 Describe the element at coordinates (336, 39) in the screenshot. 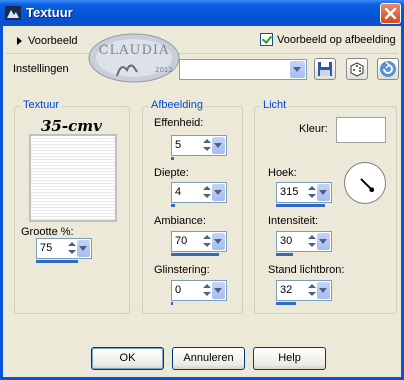

I see `preview-on-image-label: Voorbeeld op afbeelding` at that location.